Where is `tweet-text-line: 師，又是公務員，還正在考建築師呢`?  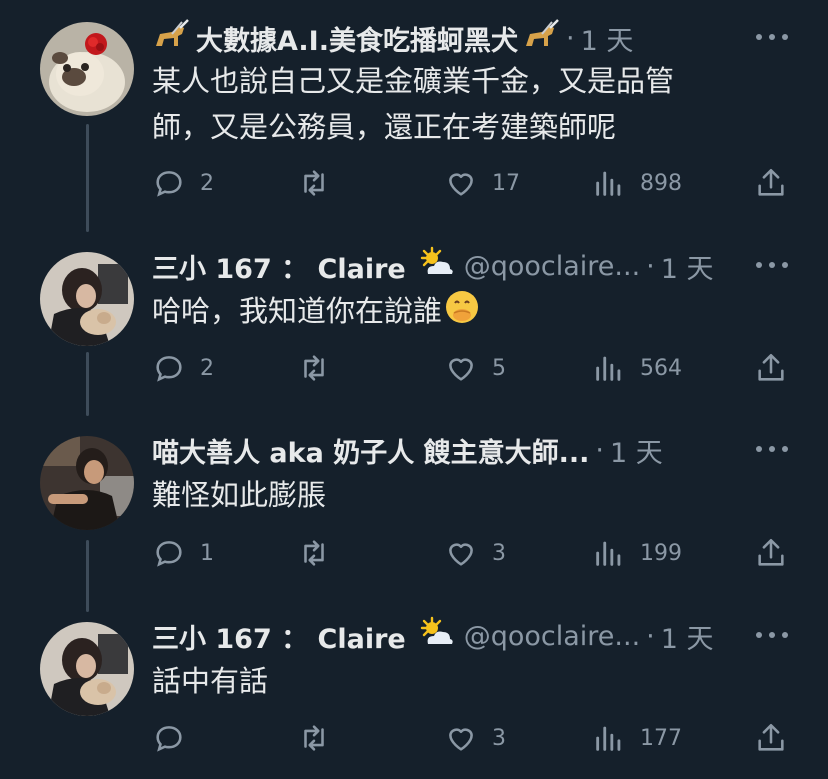 tweet-text-line: 師，又是公務員，還正在考建築師呢 is located at coordinates (384, 127).